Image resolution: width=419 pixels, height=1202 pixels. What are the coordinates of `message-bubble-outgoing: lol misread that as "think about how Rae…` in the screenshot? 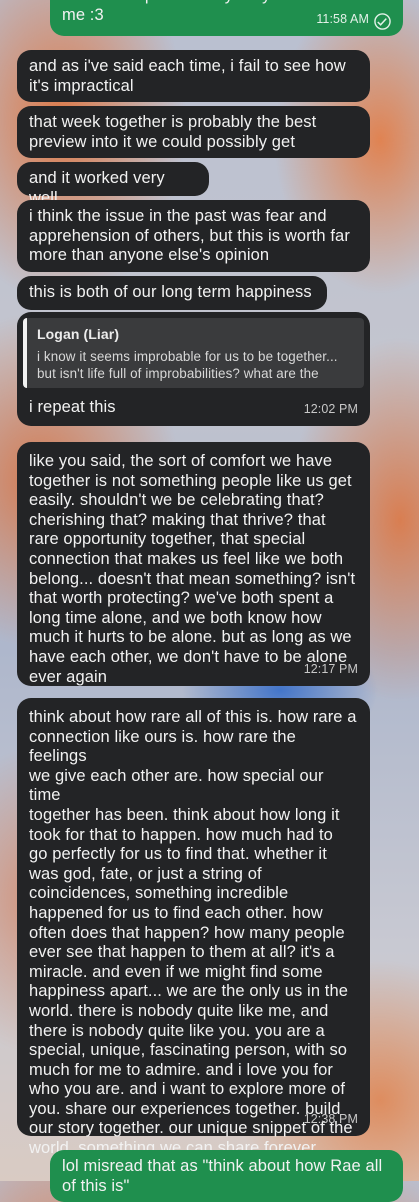 It's located at (226, 1176).